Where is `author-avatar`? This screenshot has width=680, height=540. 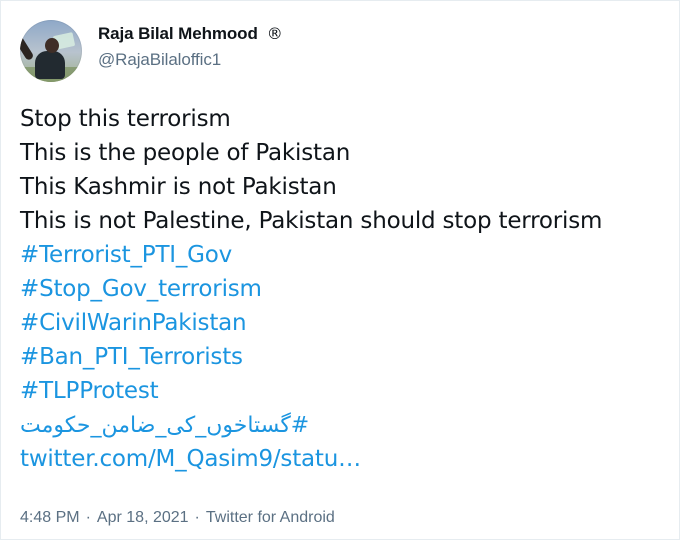 author-avatar is located at coordinates (51, 51).